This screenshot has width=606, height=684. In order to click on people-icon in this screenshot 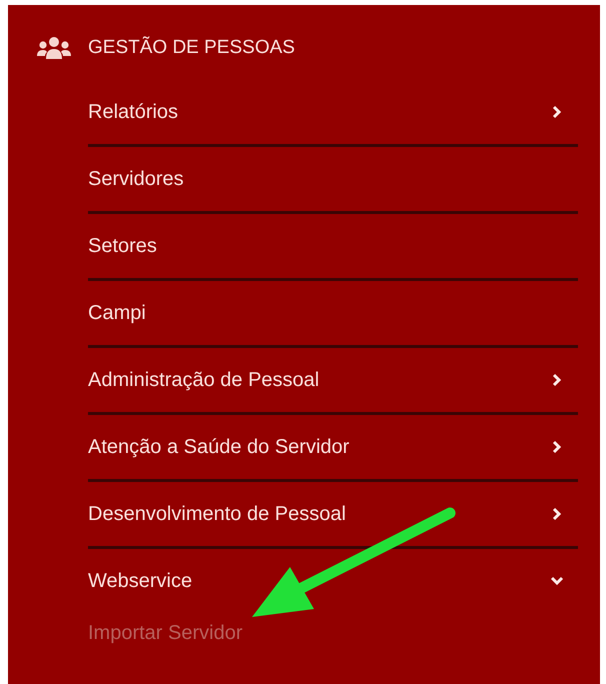, I will do `click(54, 48)`.